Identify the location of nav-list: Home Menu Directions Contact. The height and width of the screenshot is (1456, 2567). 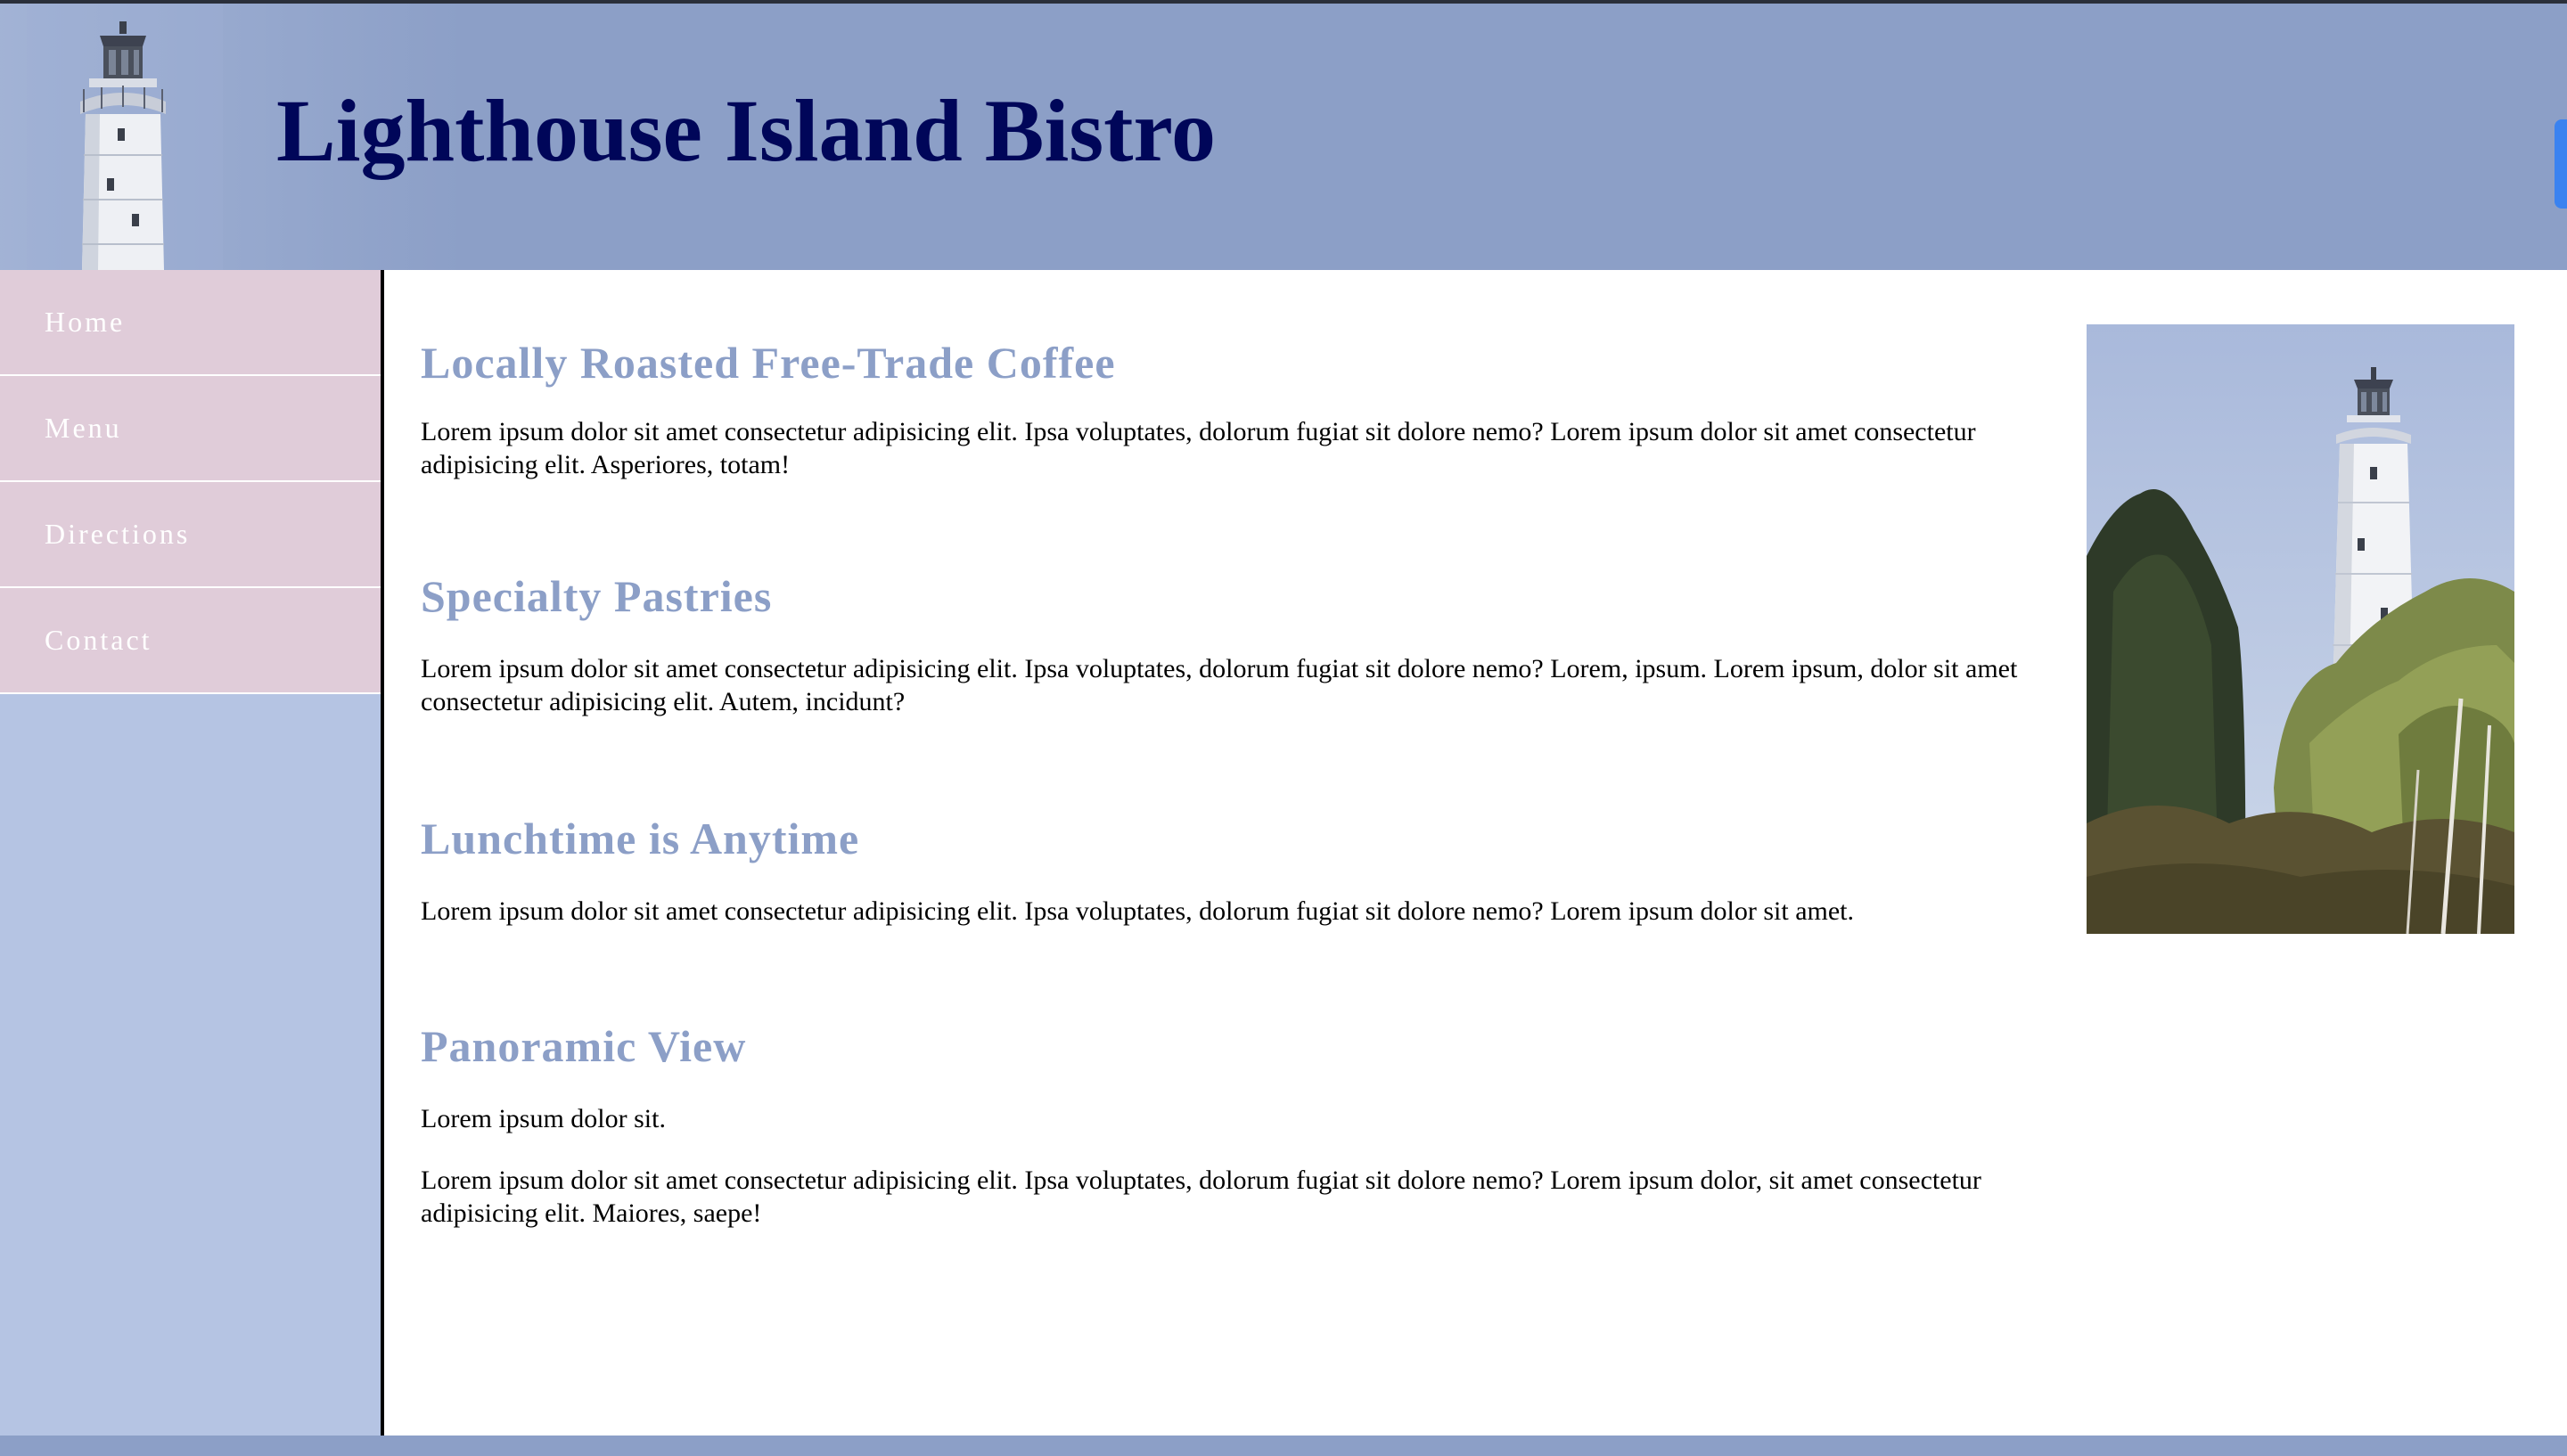
(191, 482).